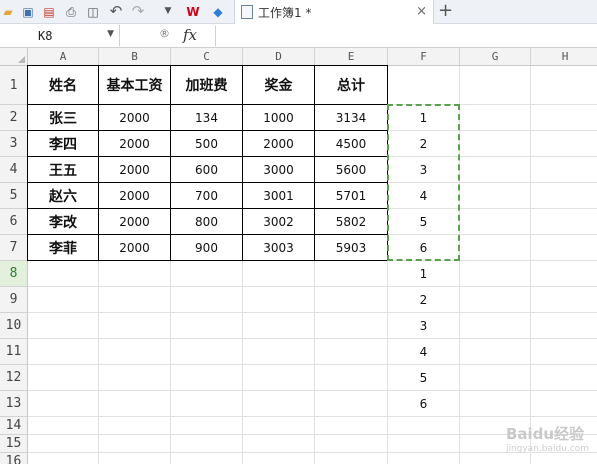 The image size is (597, 464). I want to click on row-header-8: 8, so click(14, 274).